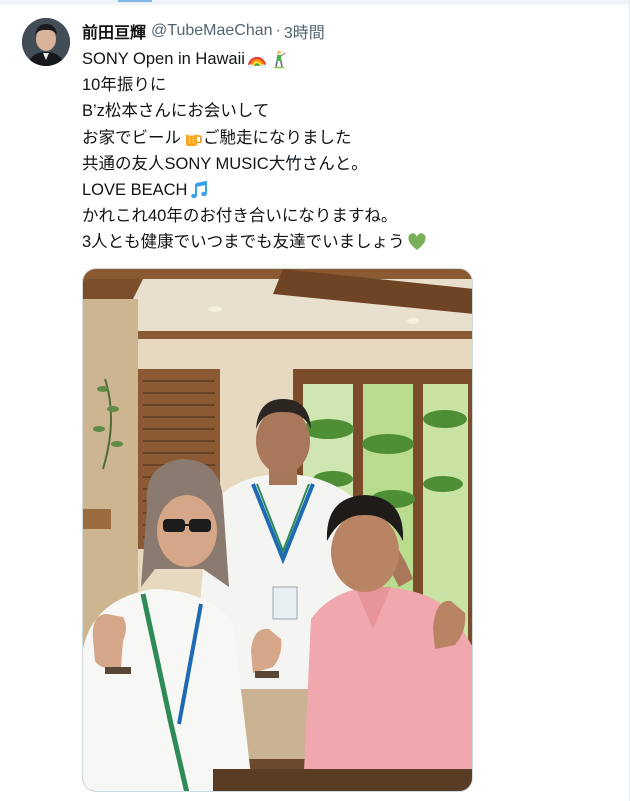 This screenshot has height=801, width=630. Describe the element at coordinates (225, 163) in the screenshot. I see `tweet-line-text: 共通の友人SONY MUSIC大竹さんと。` at that location.